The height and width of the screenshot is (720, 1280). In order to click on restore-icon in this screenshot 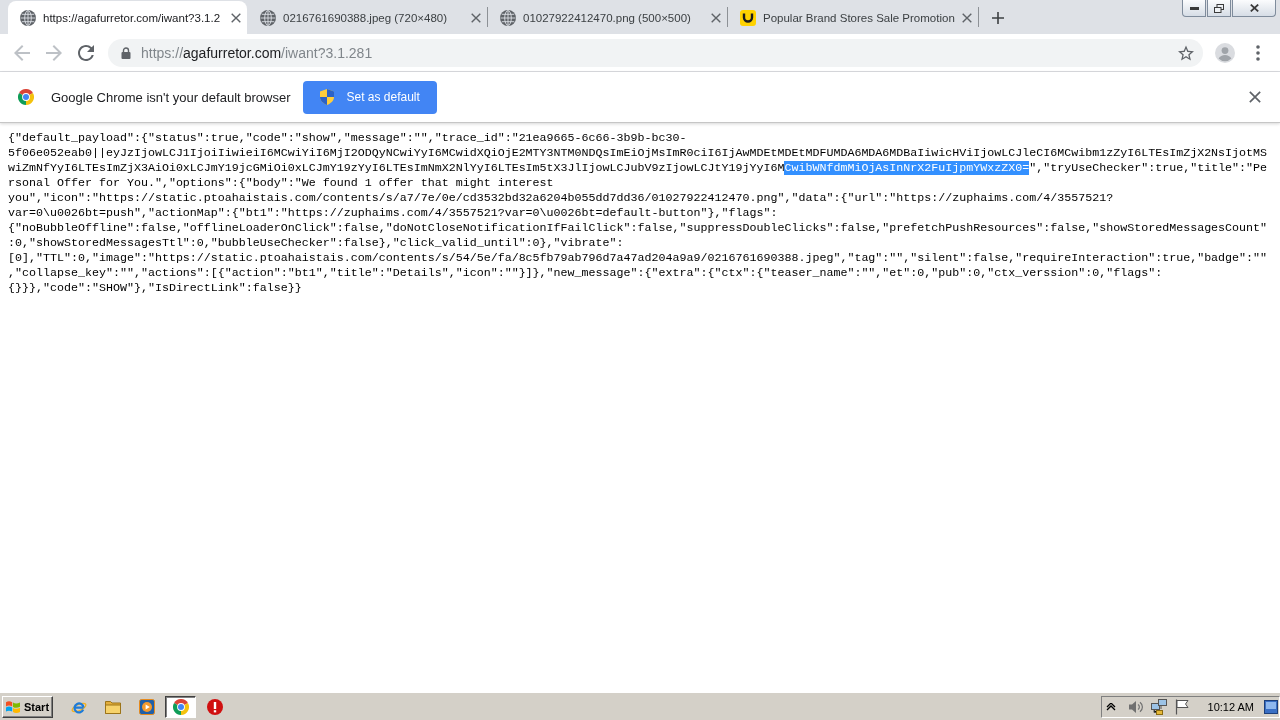, I will do `click(1219, 8)`.